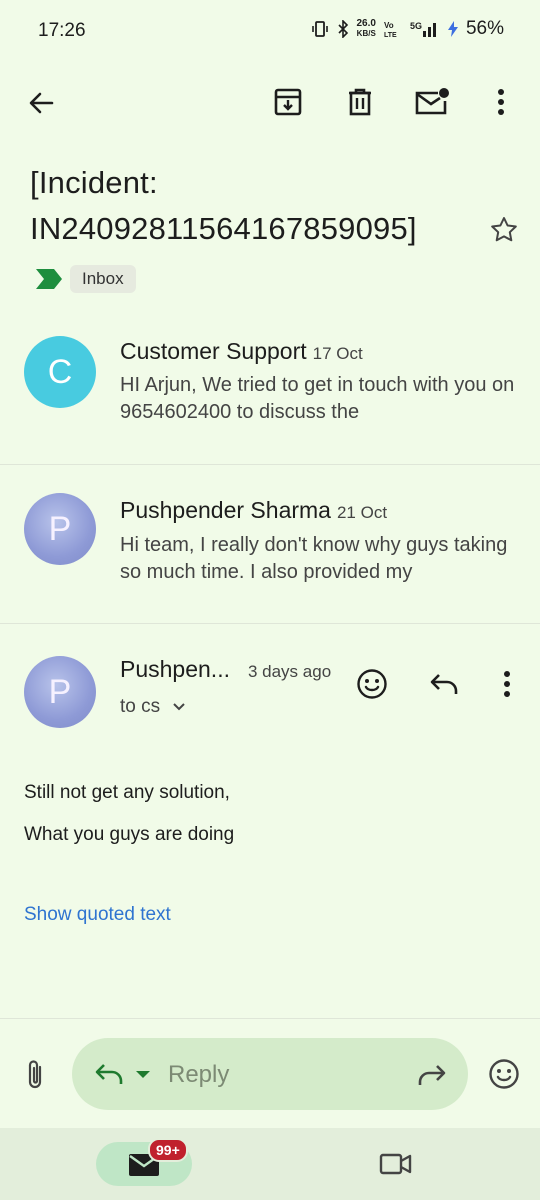 The image size is (540, 1200). I want to click on star-button, so click(504, 230).